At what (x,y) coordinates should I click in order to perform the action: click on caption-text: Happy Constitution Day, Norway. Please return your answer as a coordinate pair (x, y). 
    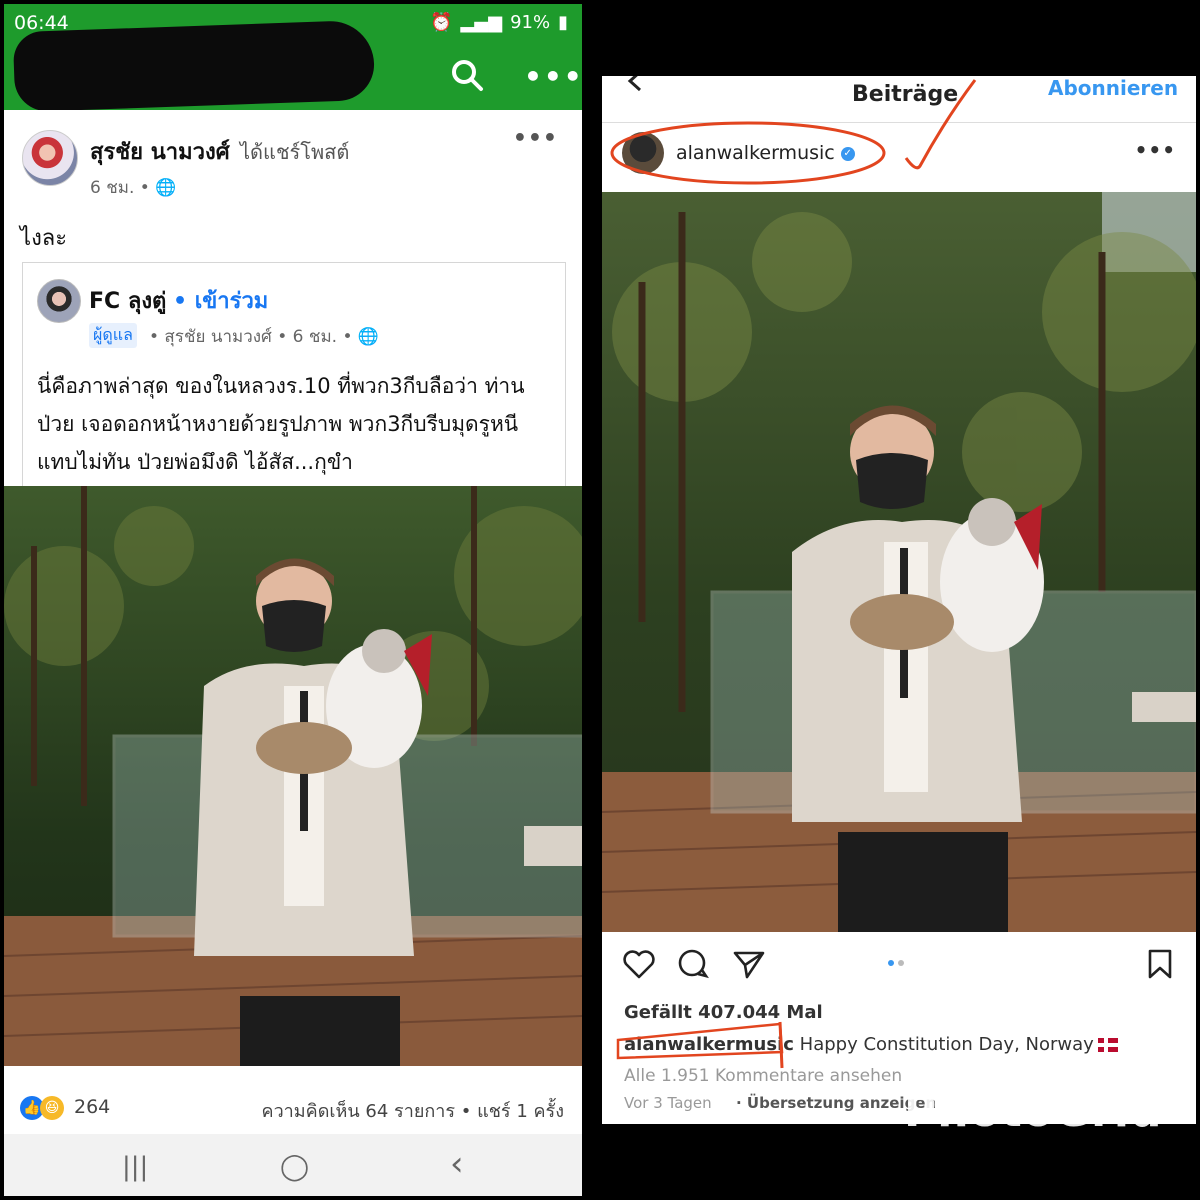
    Looking at the image, I should click on (946, 1044).